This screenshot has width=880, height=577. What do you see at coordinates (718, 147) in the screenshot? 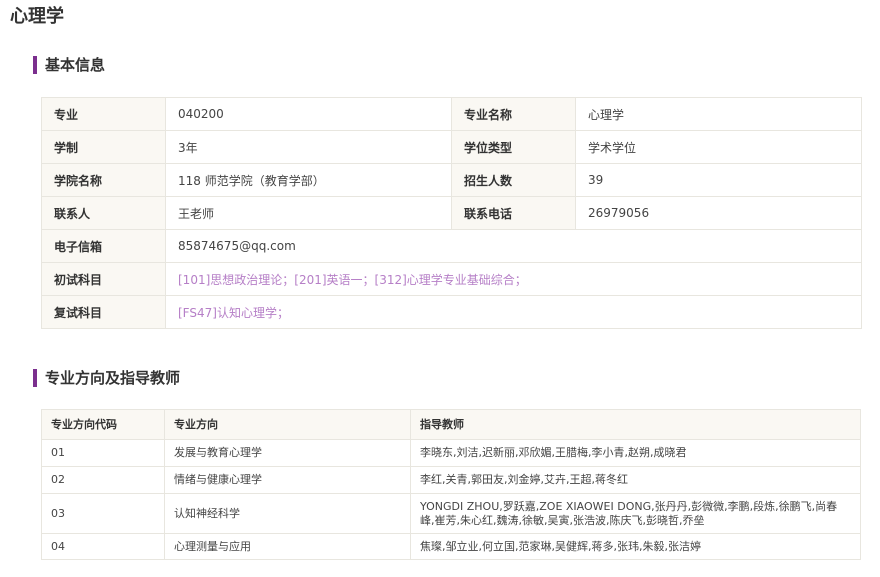
I see `degree-value: 学术学位` at bounding box center [718, 147].